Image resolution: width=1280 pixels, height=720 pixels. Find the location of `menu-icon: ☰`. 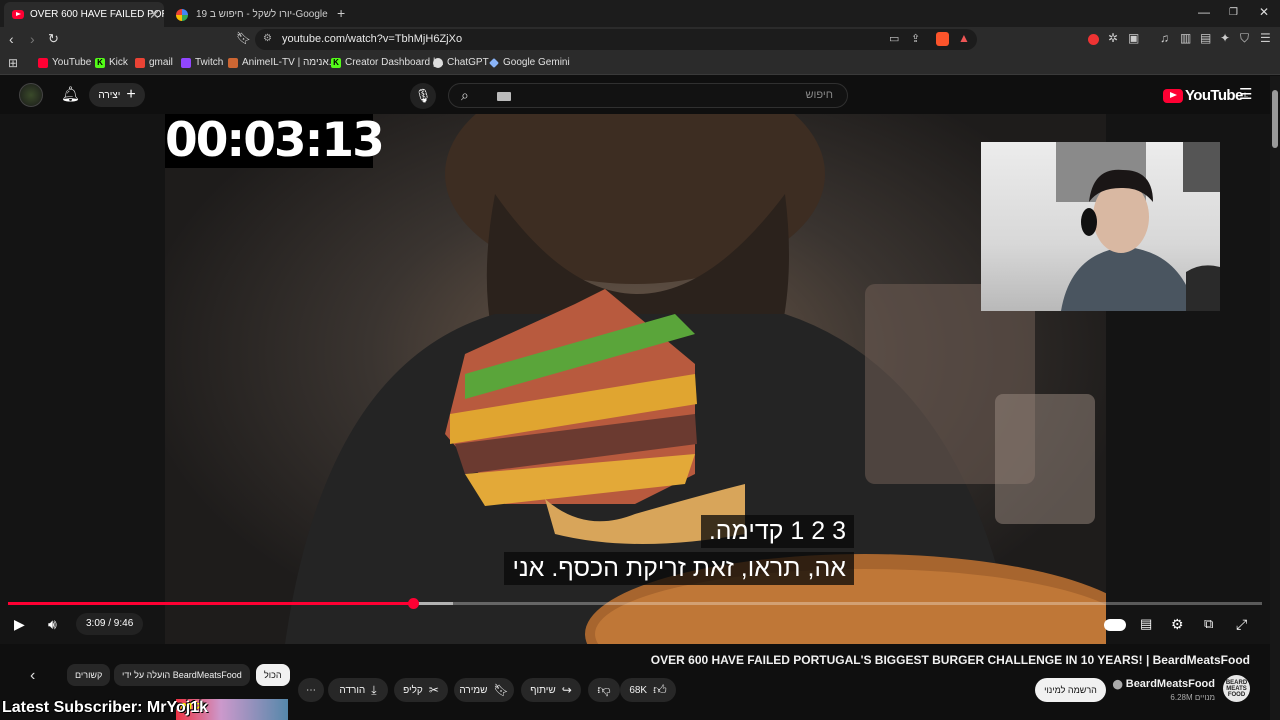

menu-icon: ☰ is located at coordinates (1265, 38).